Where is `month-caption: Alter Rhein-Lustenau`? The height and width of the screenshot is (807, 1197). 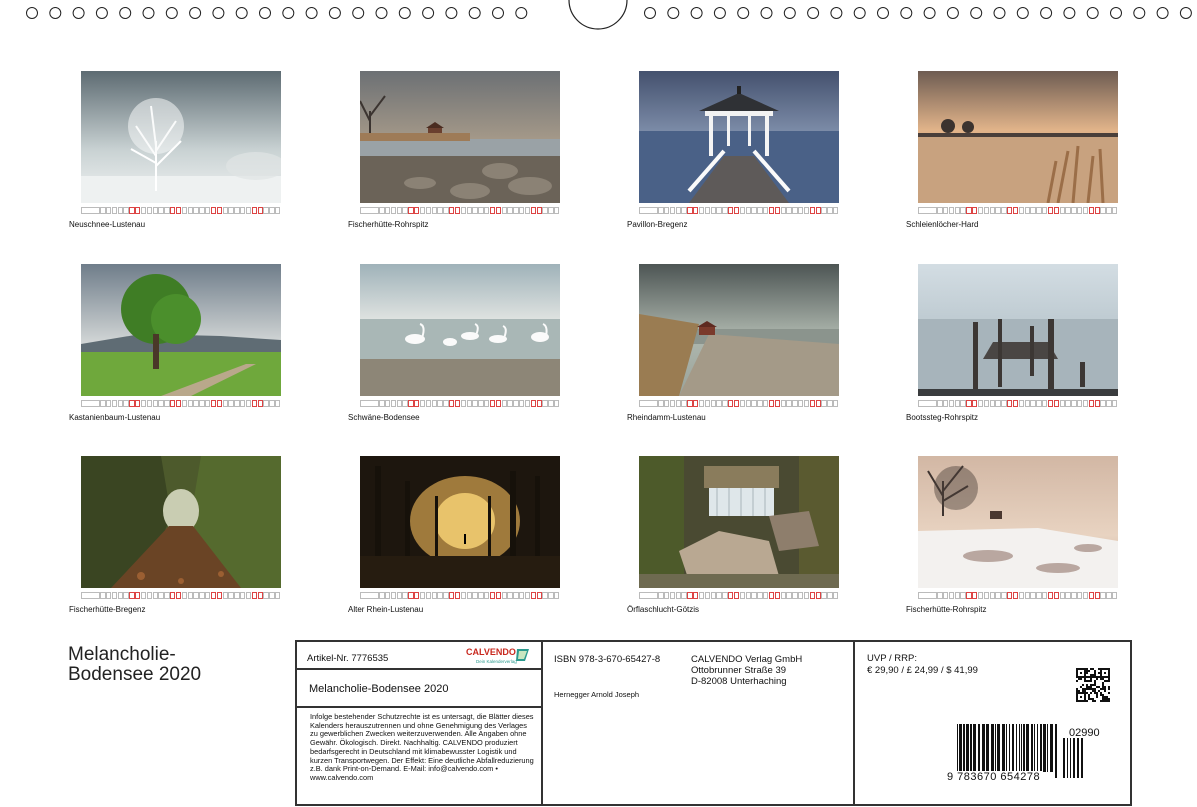 month-caption: Alter Rhein-Lustenau is located at coordinates (386, 609).